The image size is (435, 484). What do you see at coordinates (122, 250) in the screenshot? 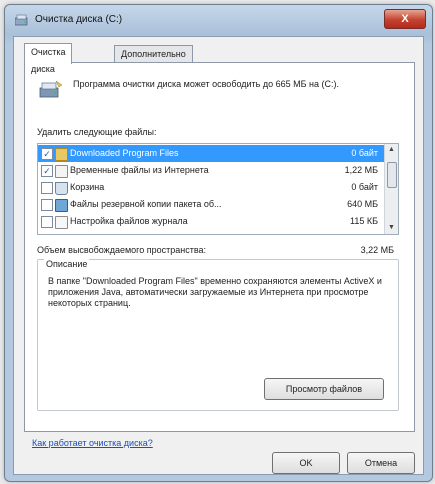
I see `freed-space-label: Объем высвобождаемого пространства:` at bounding box center [122, 250].